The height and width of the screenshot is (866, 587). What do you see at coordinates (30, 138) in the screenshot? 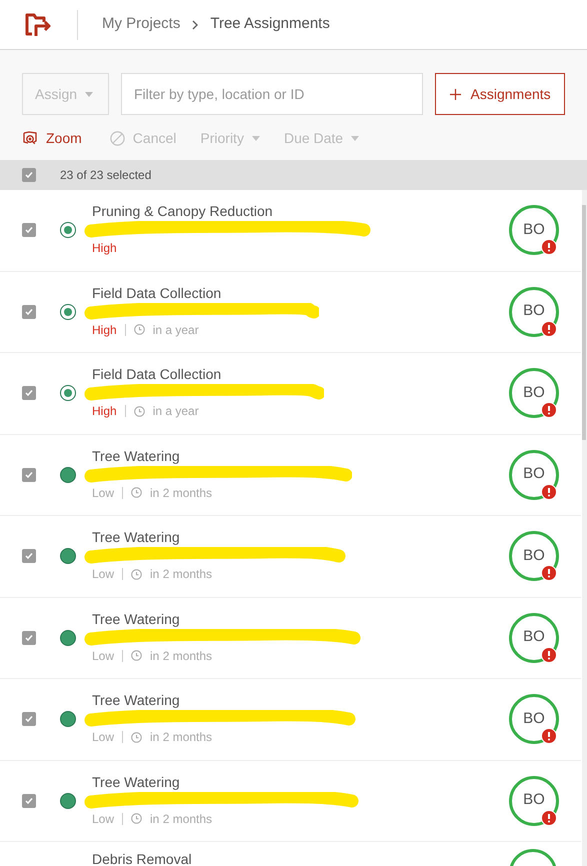
I see `zoom-icon` at bounding box center [30, 138].